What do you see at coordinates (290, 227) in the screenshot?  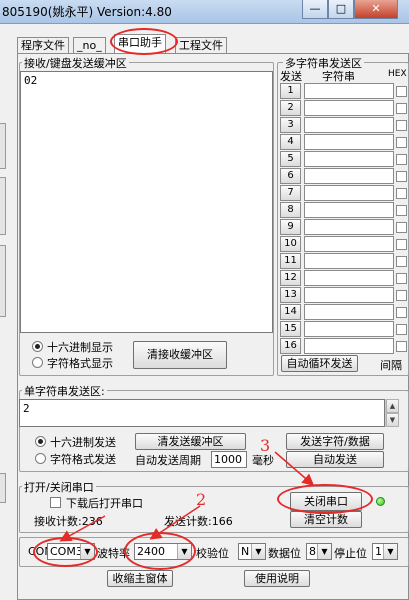 I see `multi-send-button: 9` at bounding box center [290, 227].